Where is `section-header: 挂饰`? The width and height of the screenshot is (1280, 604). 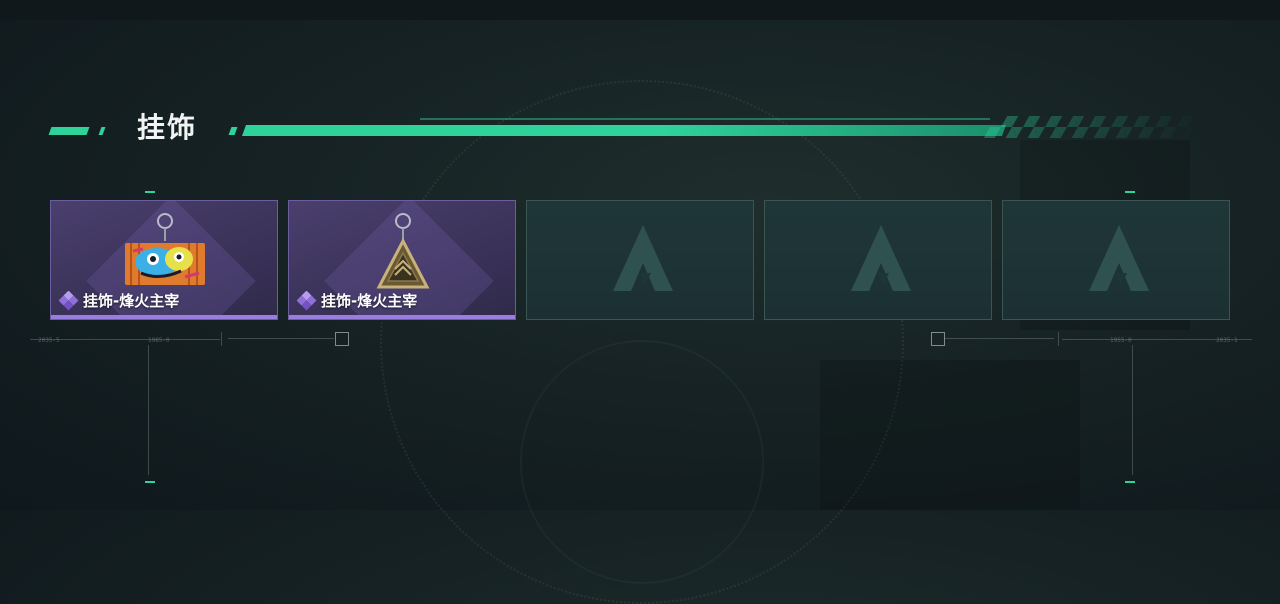
section-header: 挂饰 is located at coordinates (640, 130).